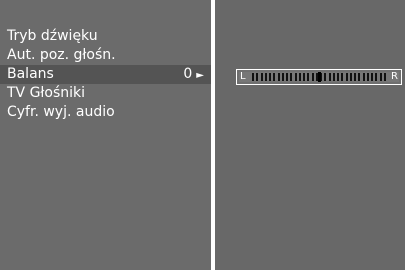 The height and width of the screenshot is (280, 405). I want to click on balance-track: L R, so click(319, 77).